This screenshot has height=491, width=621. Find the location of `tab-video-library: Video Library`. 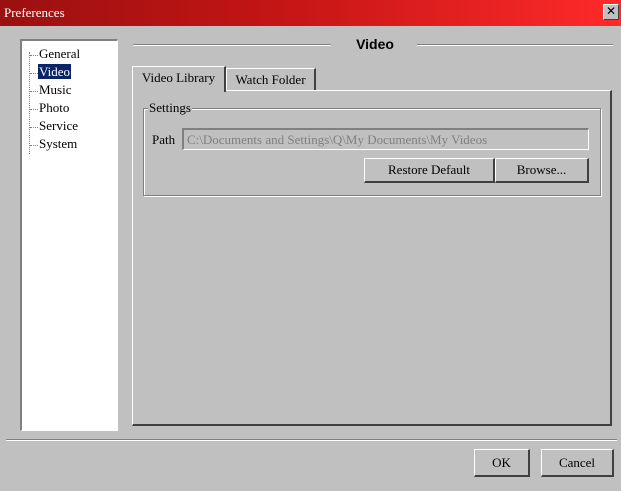

tab-video-library: Video Library is located at coordinates (179, 79).